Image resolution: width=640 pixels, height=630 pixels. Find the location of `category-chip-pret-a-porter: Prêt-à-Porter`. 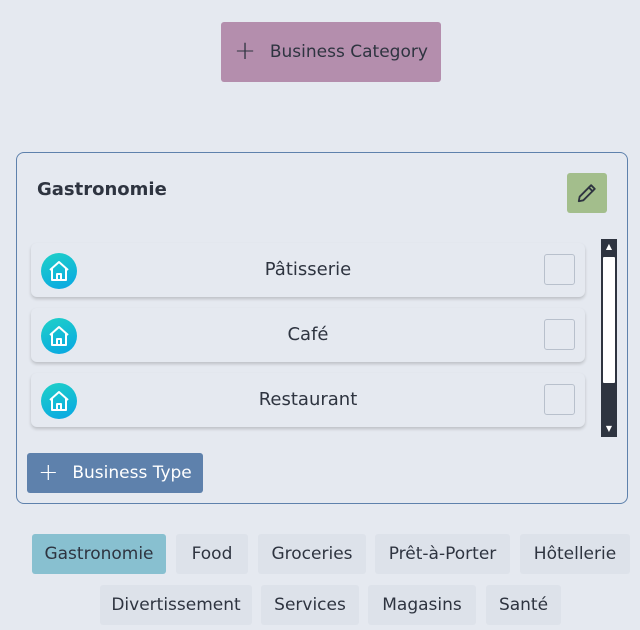

category-chip-pret-a-porter: Prêt-à-Porter is located at coordinates (442, 554).